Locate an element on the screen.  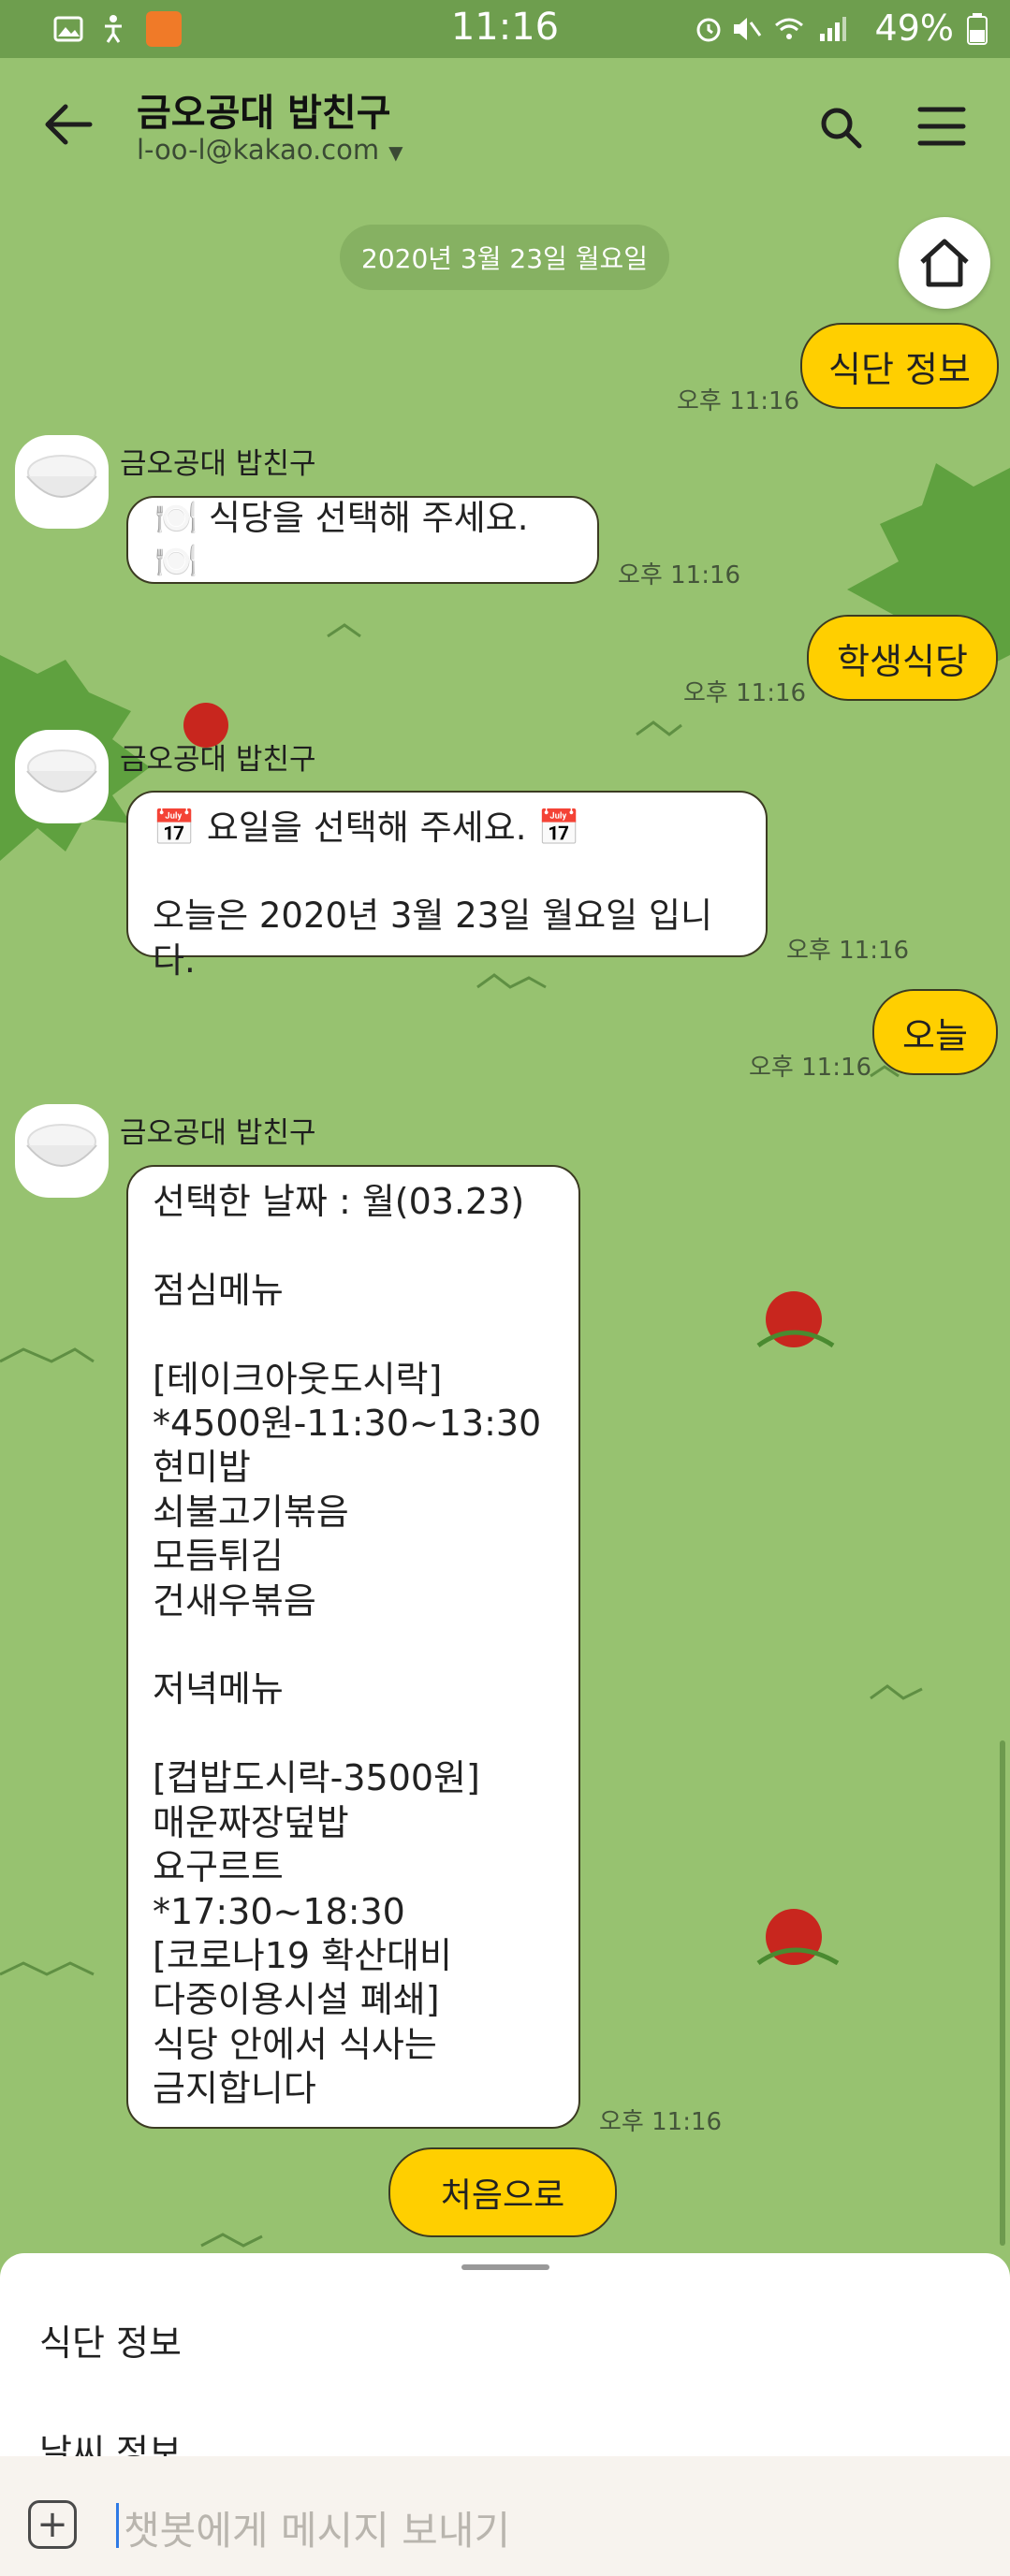
battery-icon is located at coordinates (978, 29).